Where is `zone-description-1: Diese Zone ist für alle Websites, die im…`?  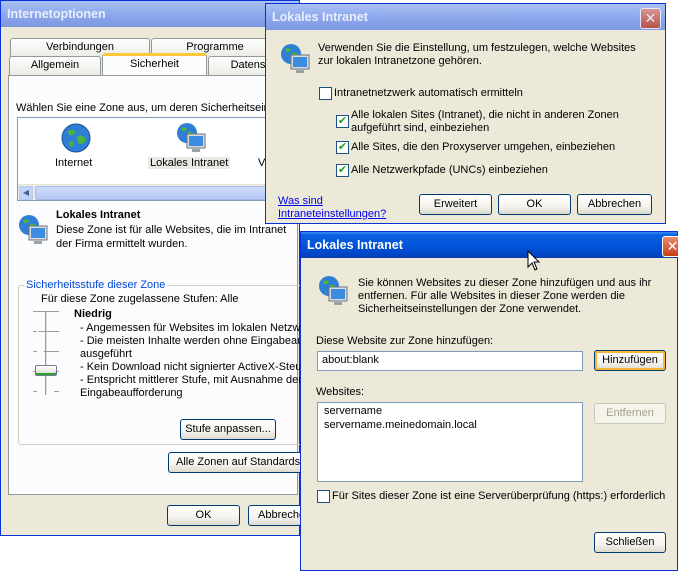 zone-description-1: Diese Zone ist für alle Websites, die im… is located at coordinates (171, 230).